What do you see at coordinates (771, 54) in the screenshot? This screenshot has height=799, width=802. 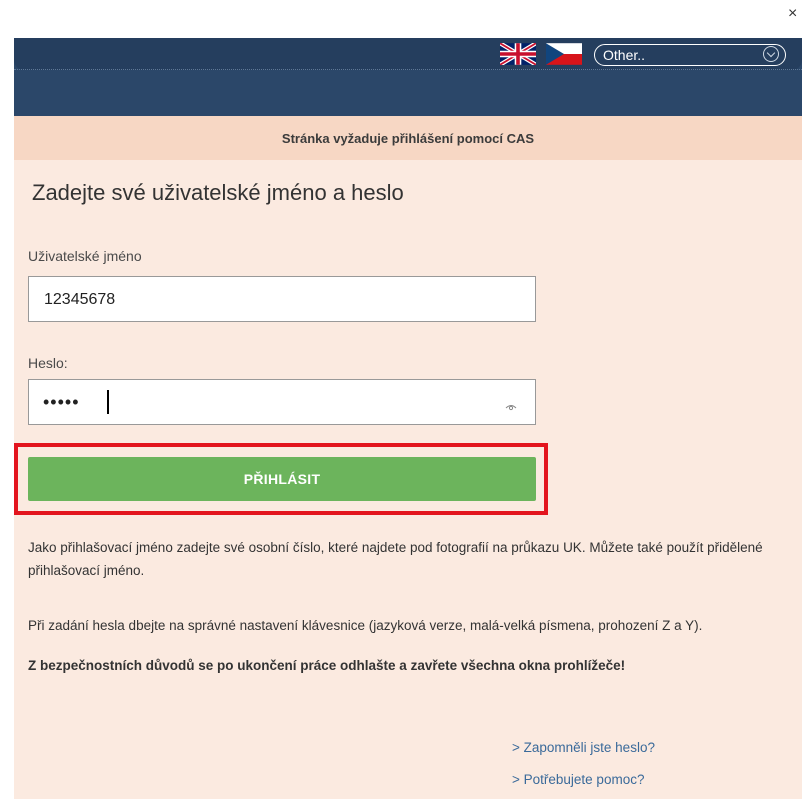 I see `chevron-down-icon` at bounding box center [771, 54].